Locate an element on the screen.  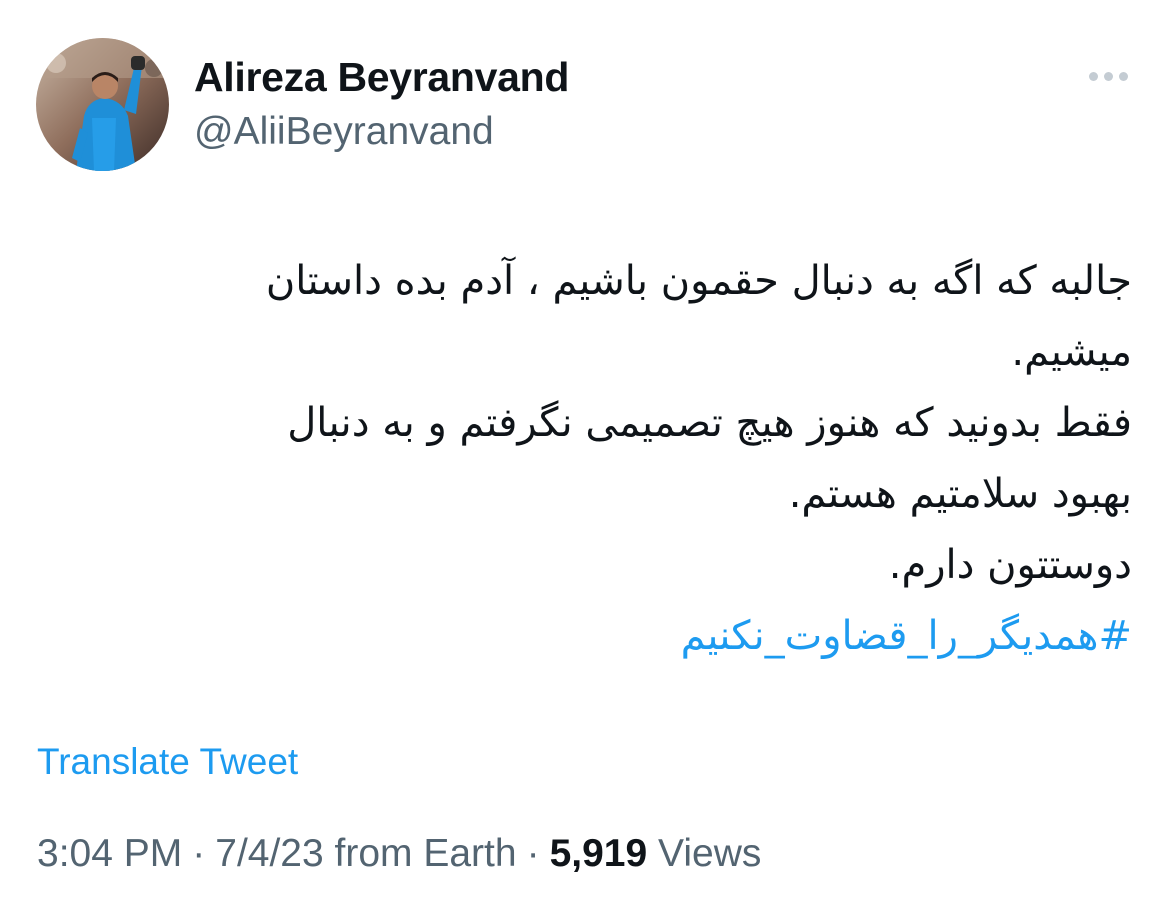
avatar-photo is located at coordinates (102, 104).